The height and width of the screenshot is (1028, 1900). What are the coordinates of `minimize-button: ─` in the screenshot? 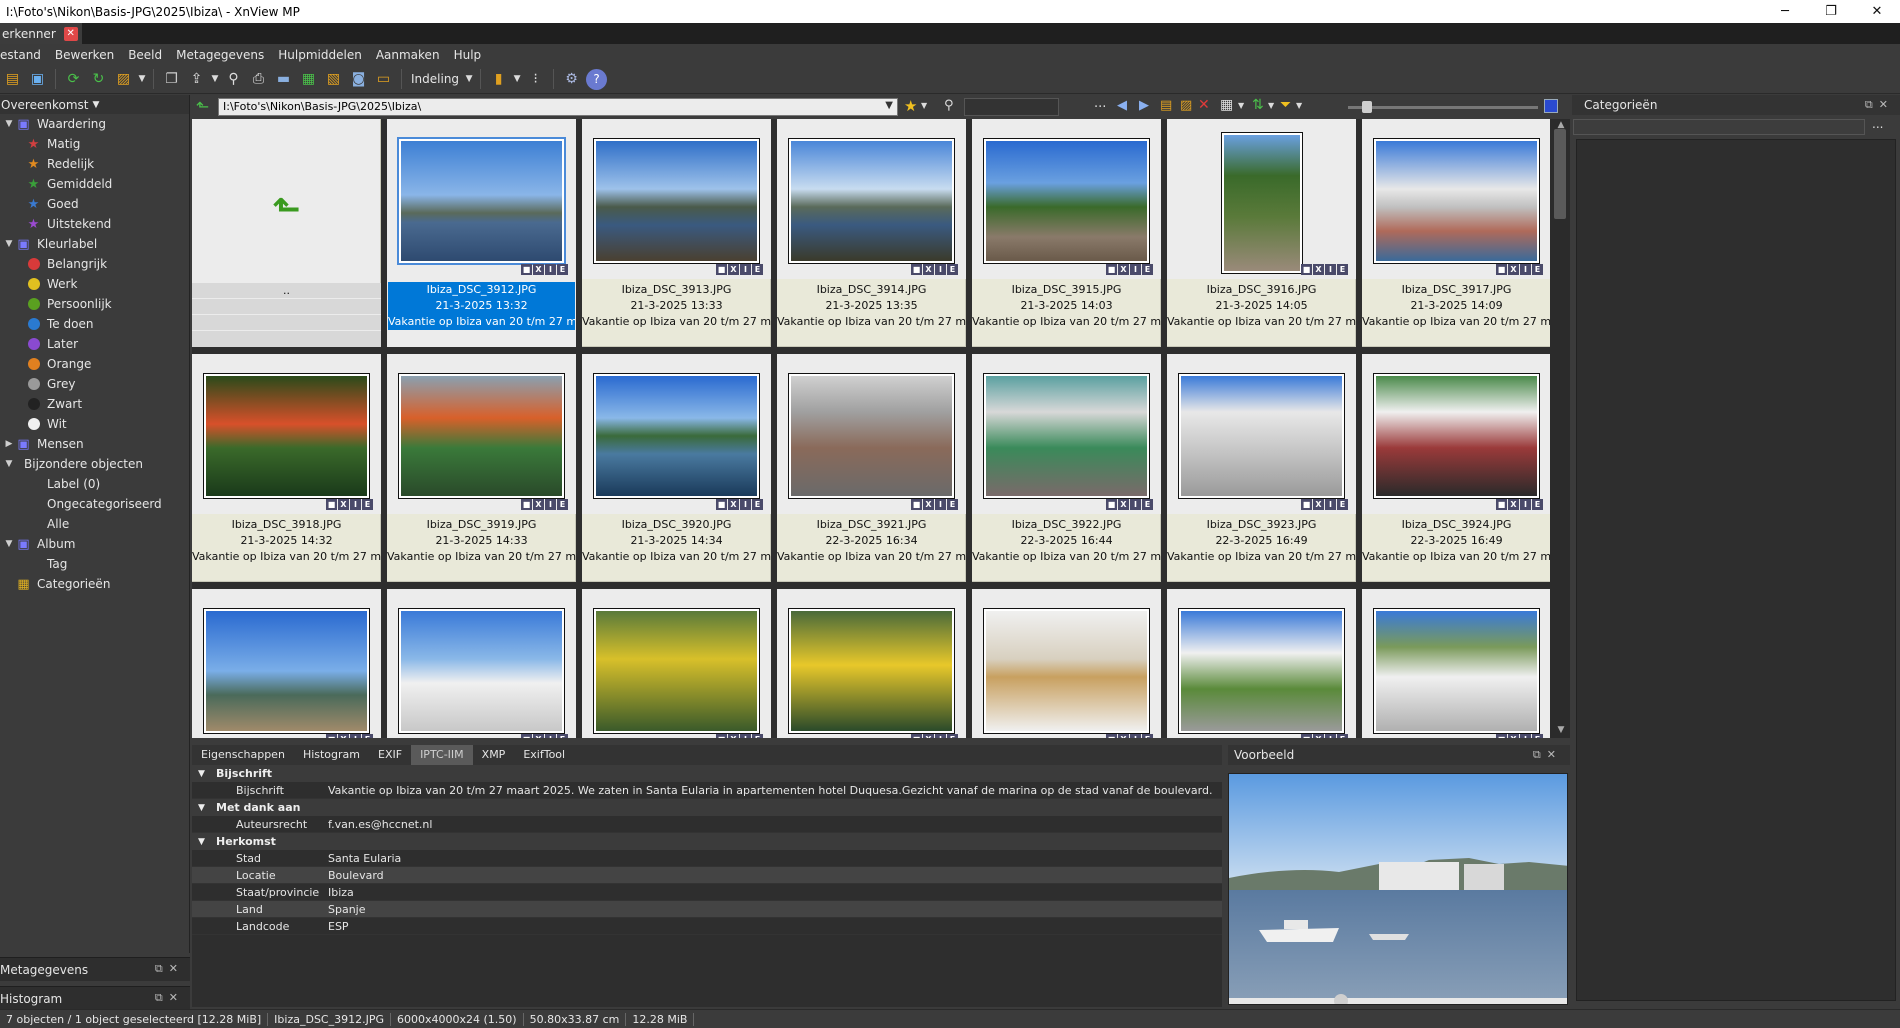 It's located at (1785, 11).